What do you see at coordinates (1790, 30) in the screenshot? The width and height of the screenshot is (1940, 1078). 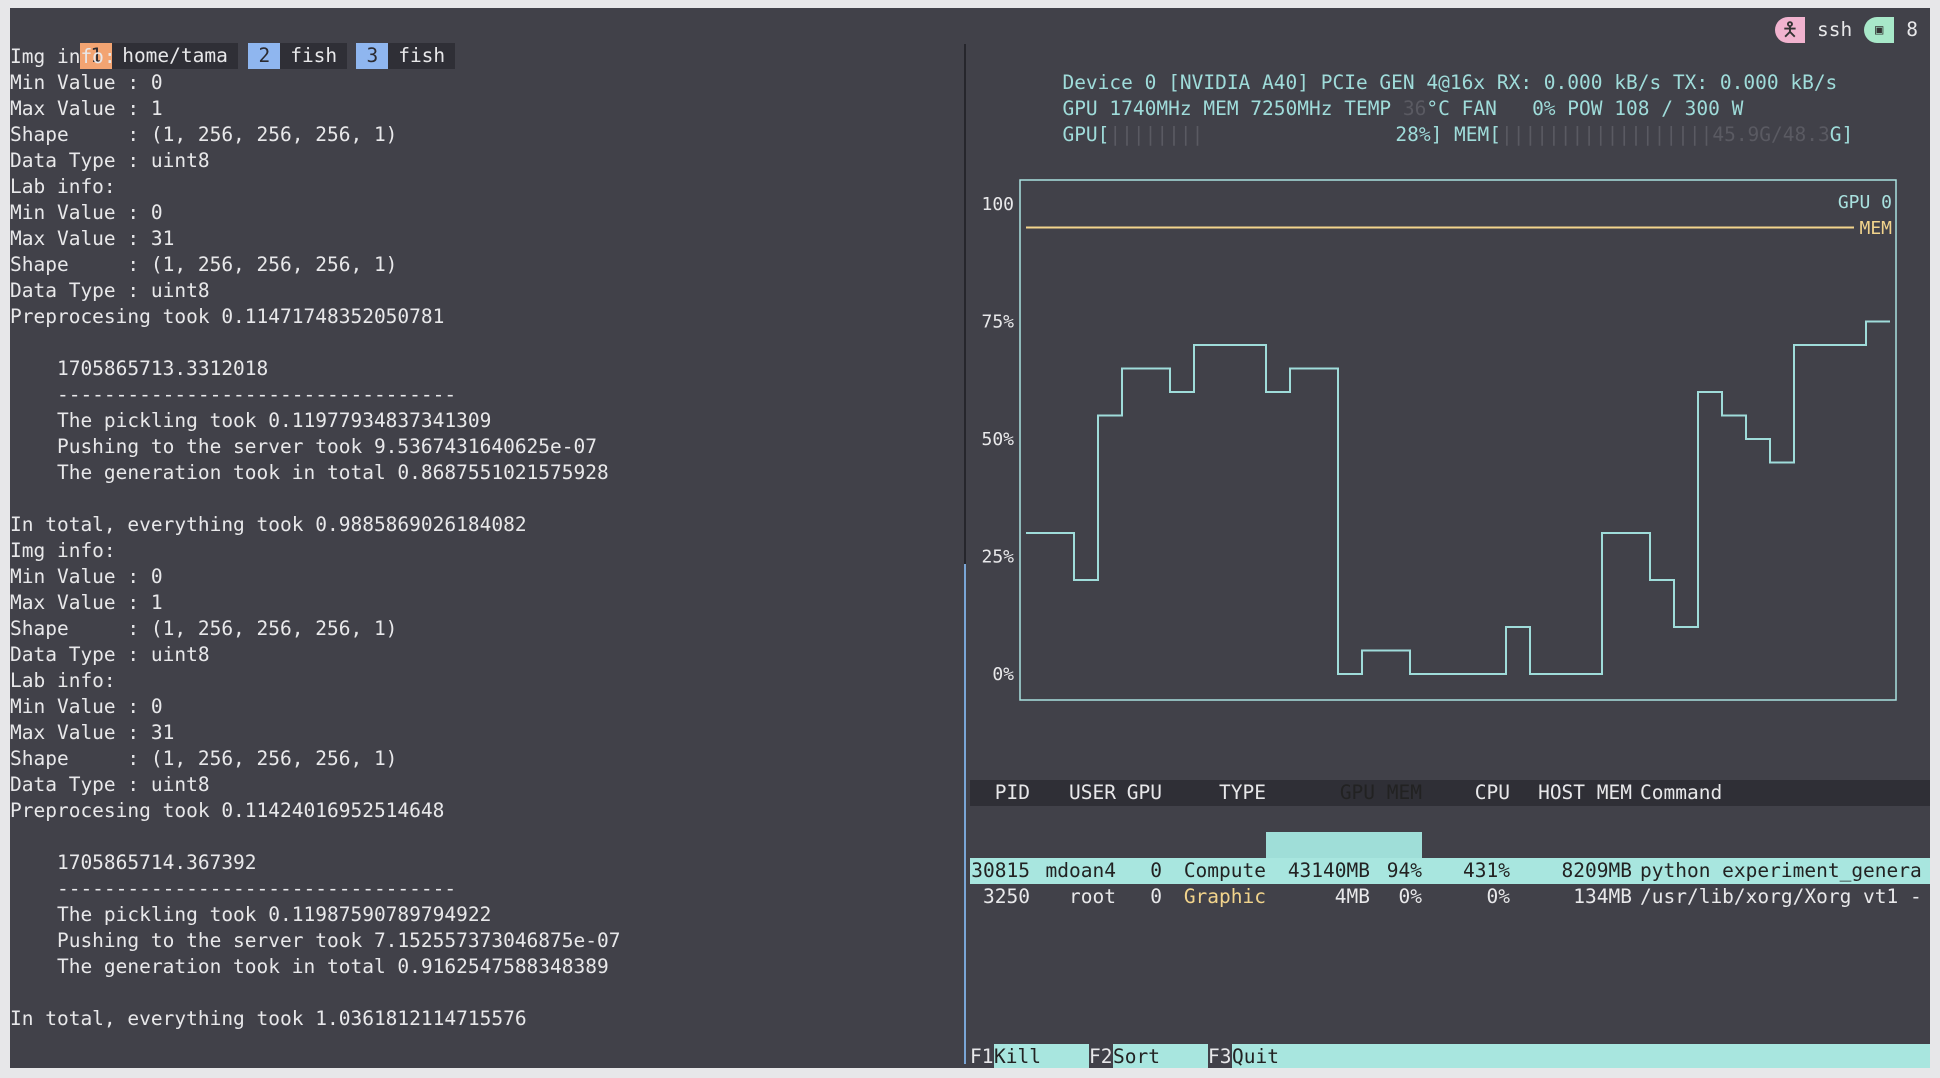 I see `person-icon: 🯅` at bounding box center [1790, 30].